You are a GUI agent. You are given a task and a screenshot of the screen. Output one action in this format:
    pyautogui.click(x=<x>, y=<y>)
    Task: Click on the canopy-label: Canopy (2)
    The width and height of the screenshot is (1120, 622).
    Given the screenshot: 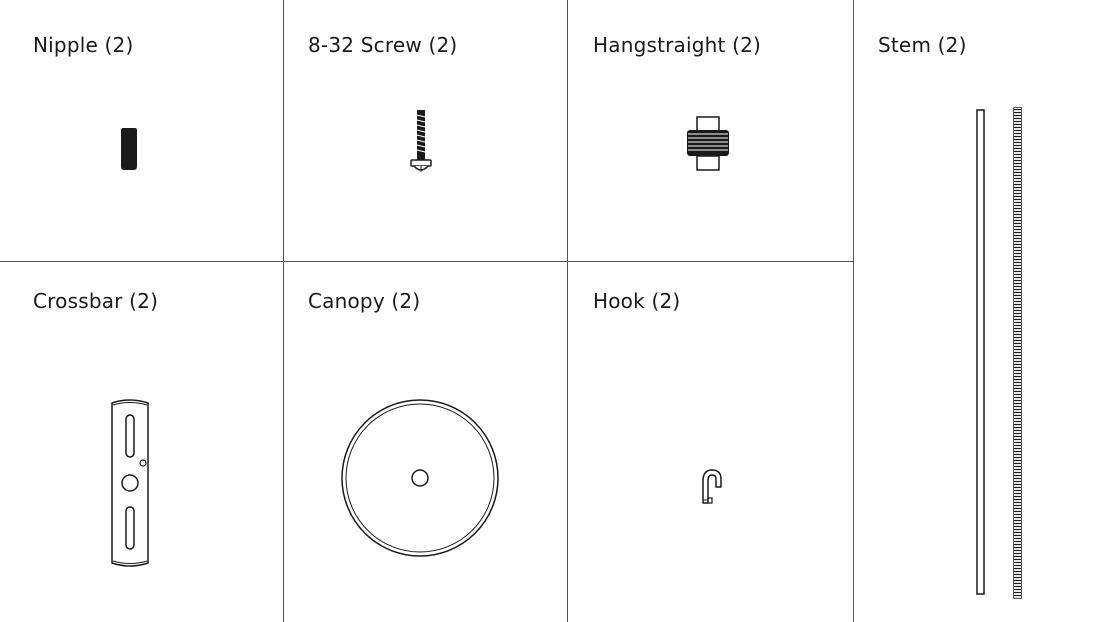 What is the action you would take?
    pyautogui.click(x=364, y=301)
    